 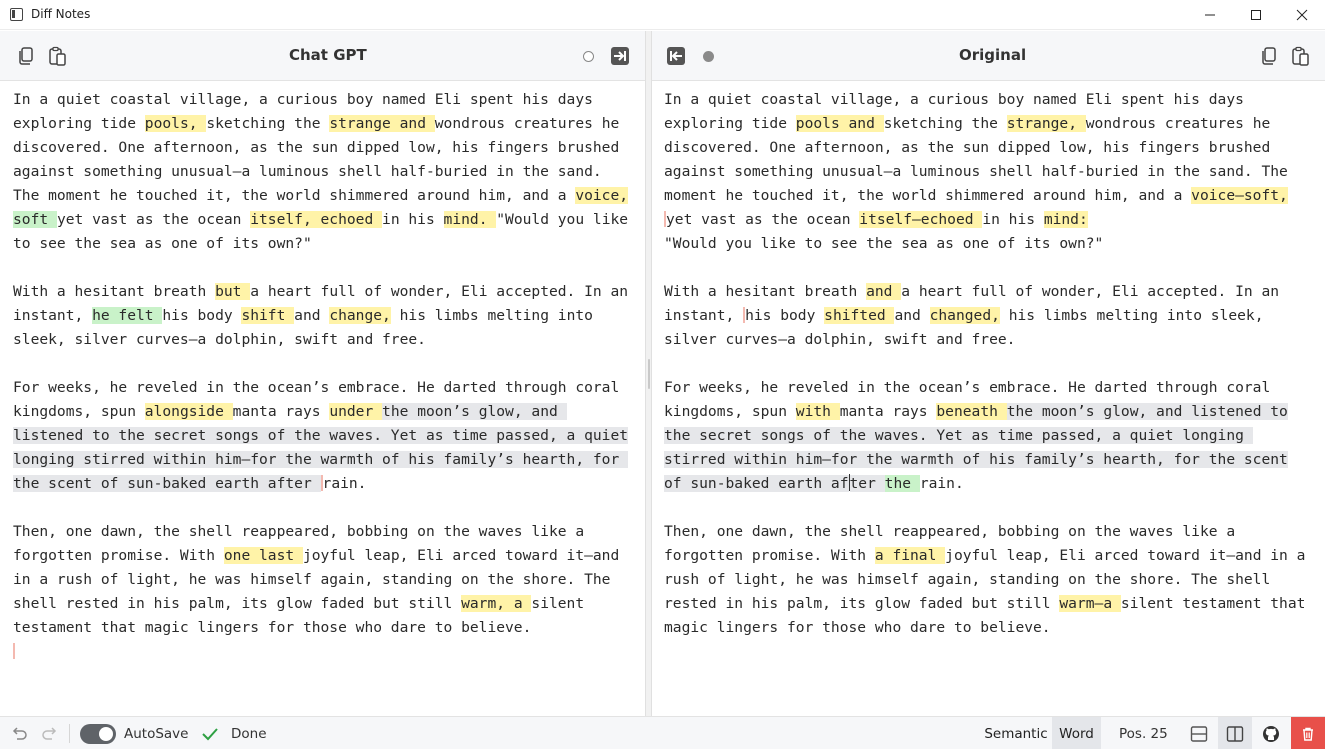 I want to click on changed-text: changed,, so click(x=964, y=315).